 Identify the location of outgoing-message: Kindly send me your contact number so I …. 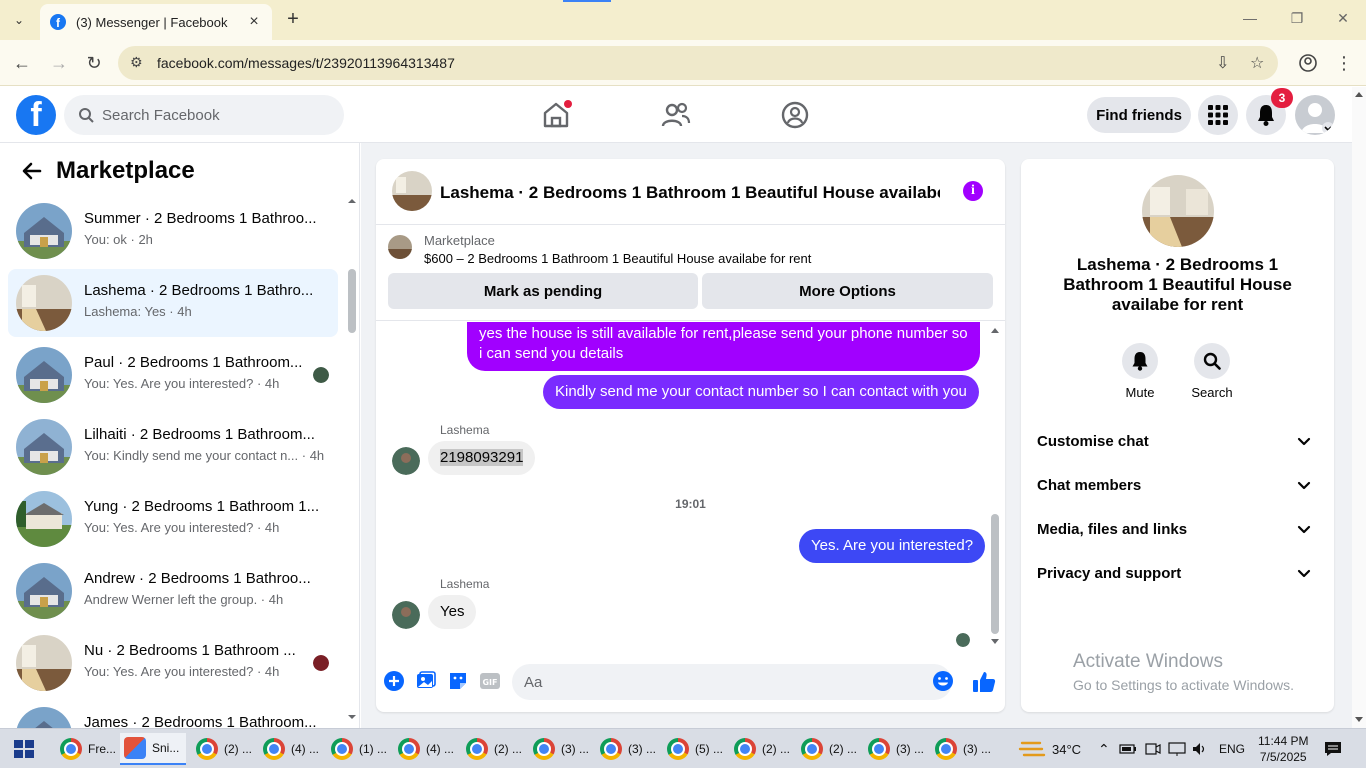
(761, 392).